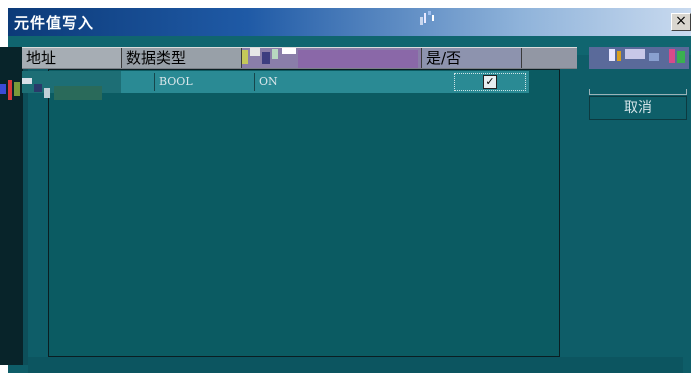 The width and height of the screenshot is (697, 373). I want to click on column-header-address: 地址, so click(72, 58).